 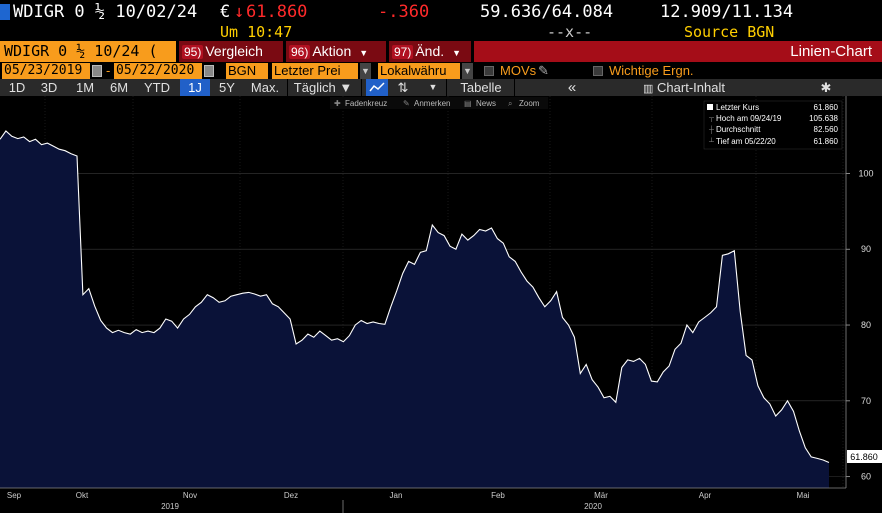 What do you see at coordinates (749, 118) in the screenshot?
I see `legend-label-high: Hoch am 09/24/19` at bounding box center [749, 118].